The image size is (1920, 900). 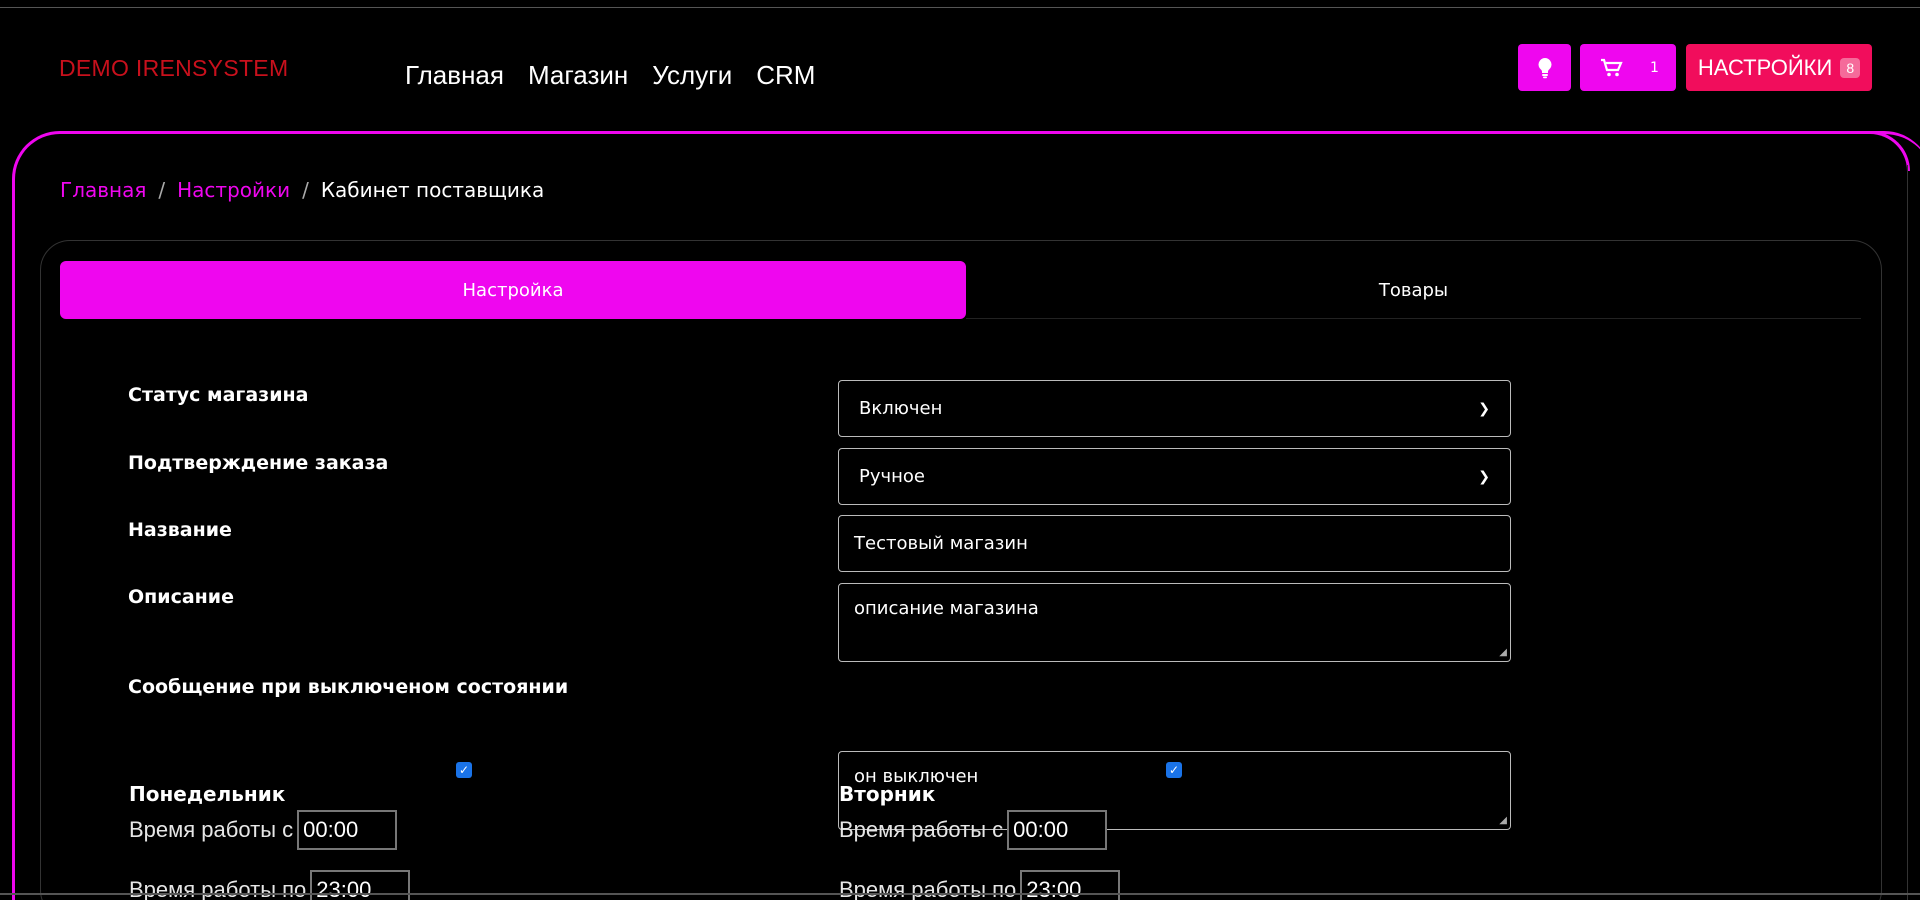 What do you see at coordinates (218, 395) in the screenshot?
I see `status-label: Статус магазина` at bounding box center [218, 395].